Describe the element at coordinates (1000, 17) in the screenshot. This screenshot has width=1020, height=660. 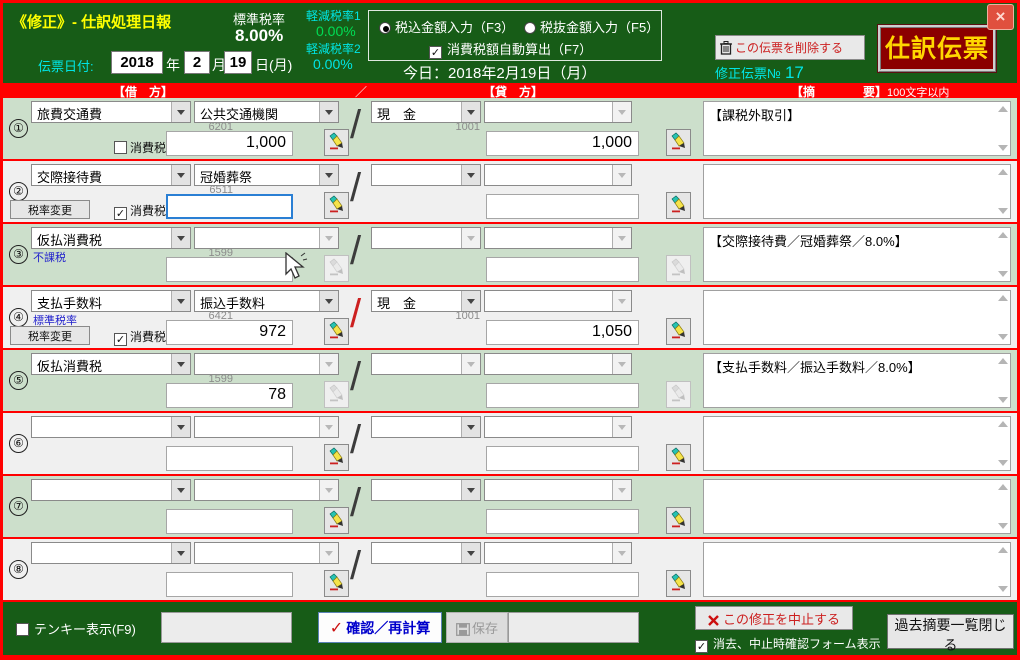
I see `close-button: ×` at that location.